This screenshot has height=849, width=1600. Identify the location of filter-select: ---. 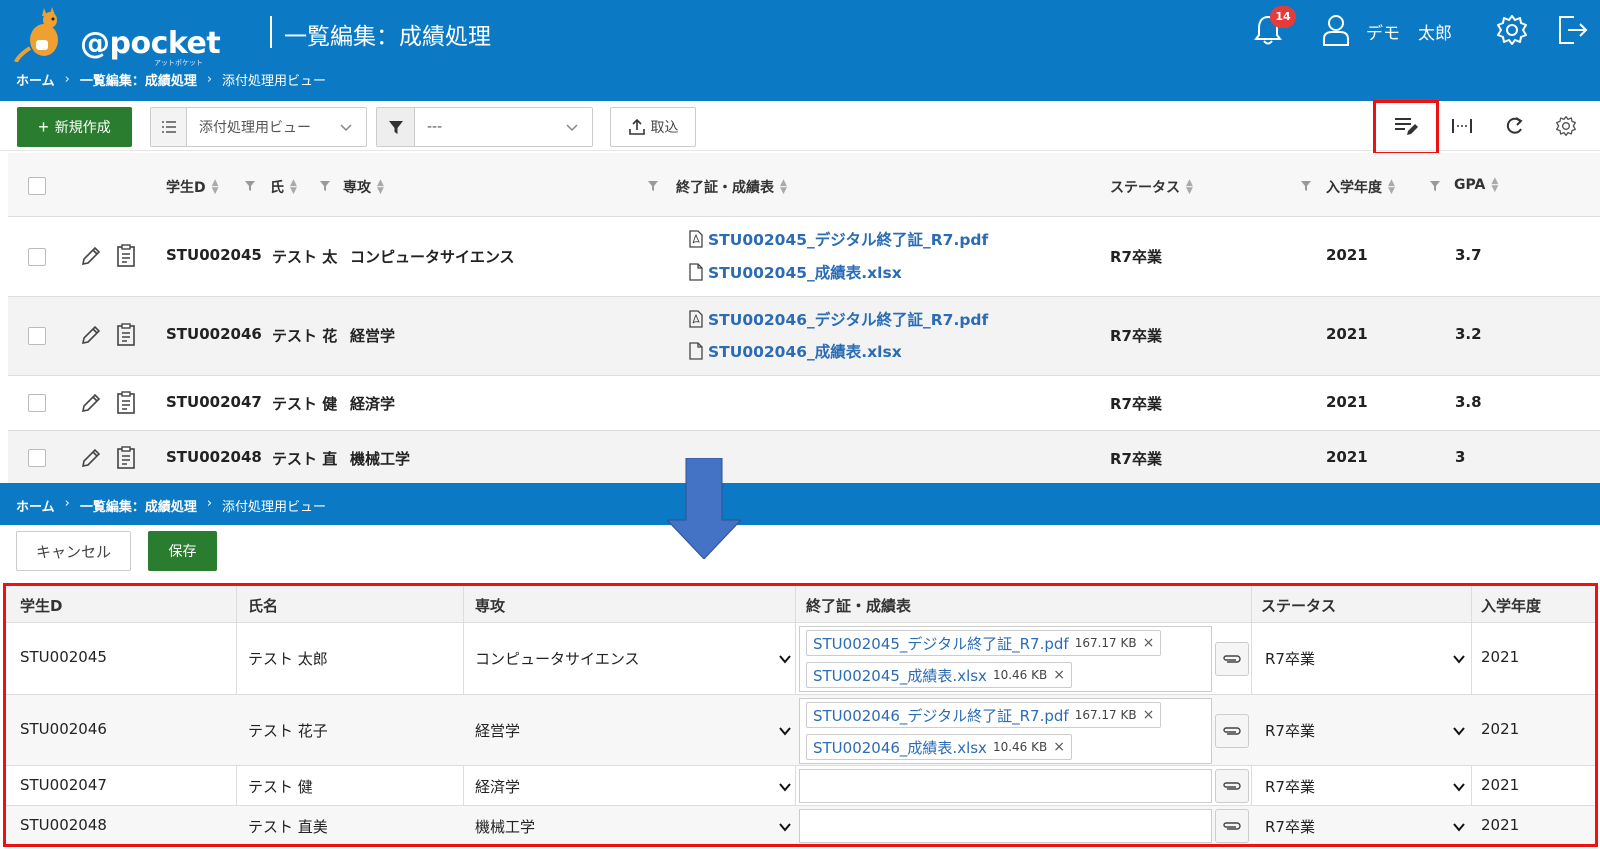
(484, 127).